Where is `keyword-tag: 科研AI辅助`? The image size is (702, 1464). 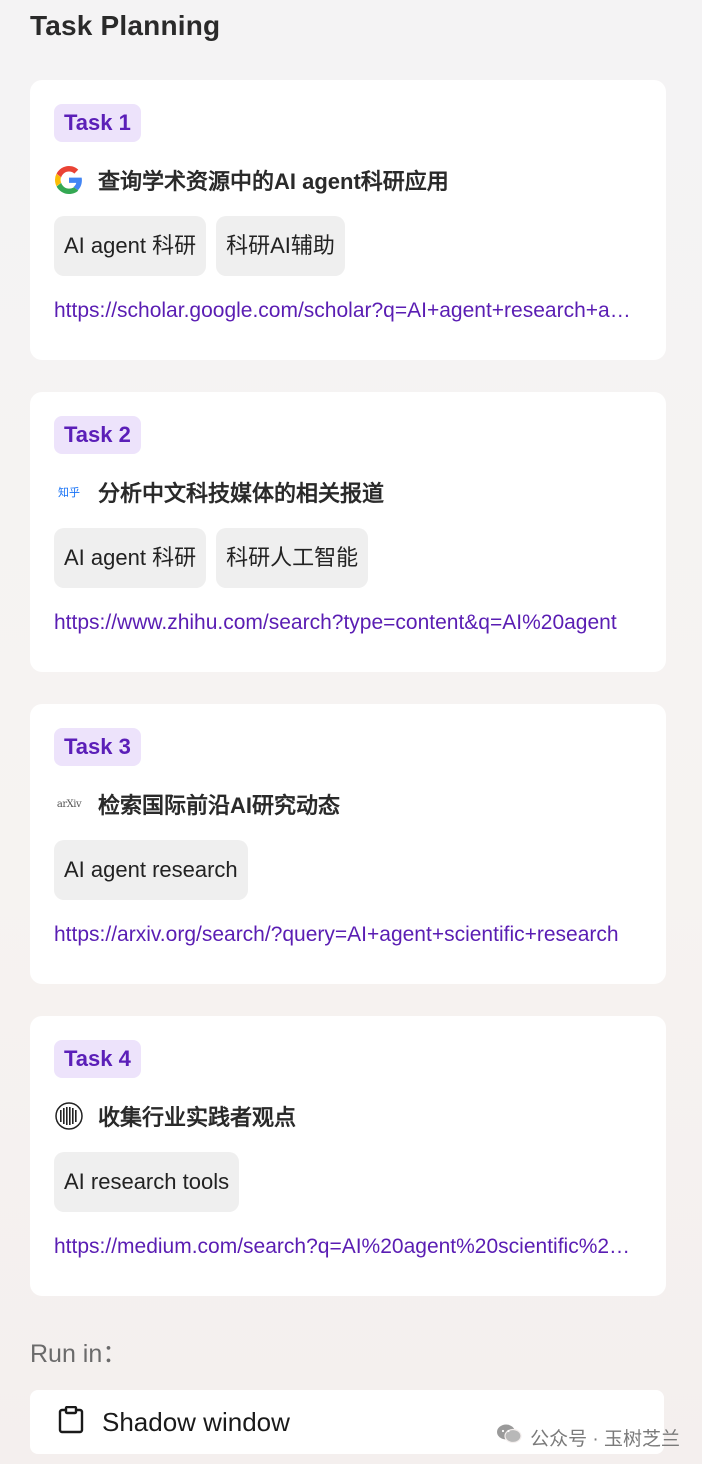
keyword-tag: 科研AI辅助 is located at coordinates (280, 246).